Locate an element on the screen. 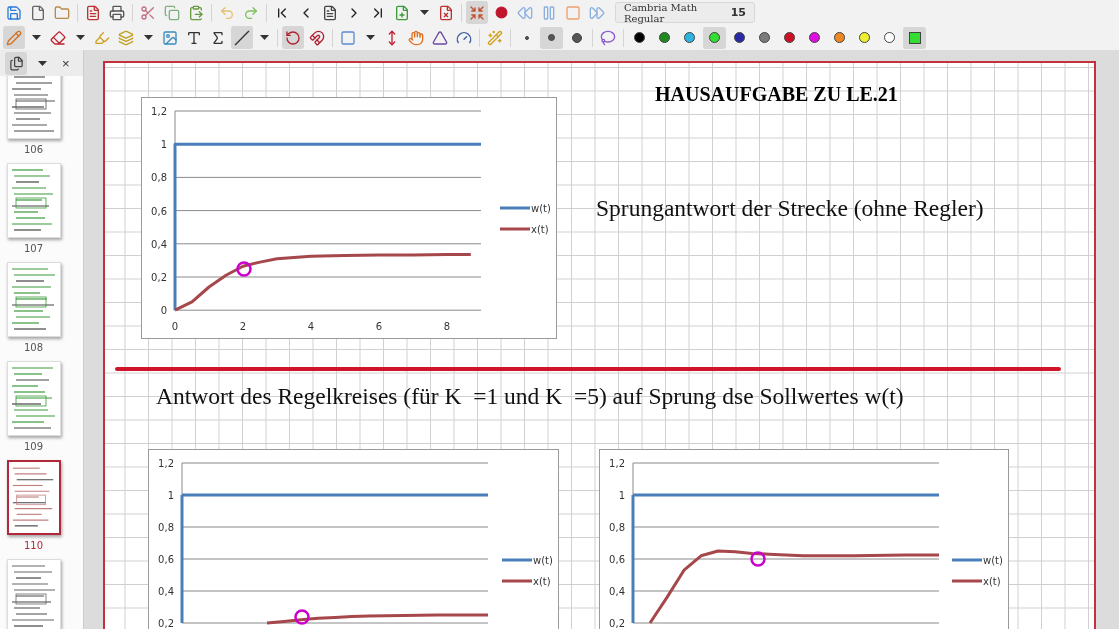 This screenshot has width=1119, height=629. heading-text: Sprungantwort der Strecke (ohne Regler) is located at coordinates (790, 208).